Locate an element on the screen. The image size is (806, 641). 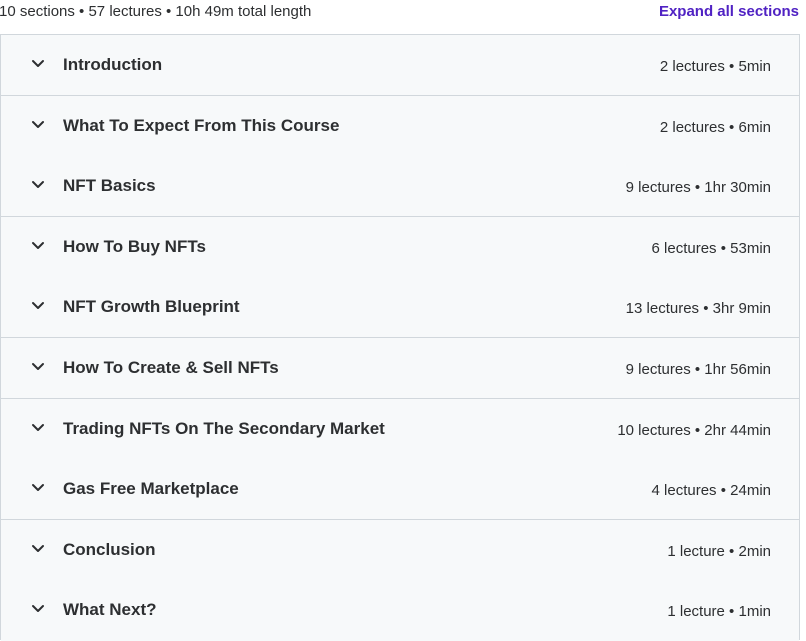
section-meta: 10 lectures • 2hr 44min is located at coordinates (694, 430).